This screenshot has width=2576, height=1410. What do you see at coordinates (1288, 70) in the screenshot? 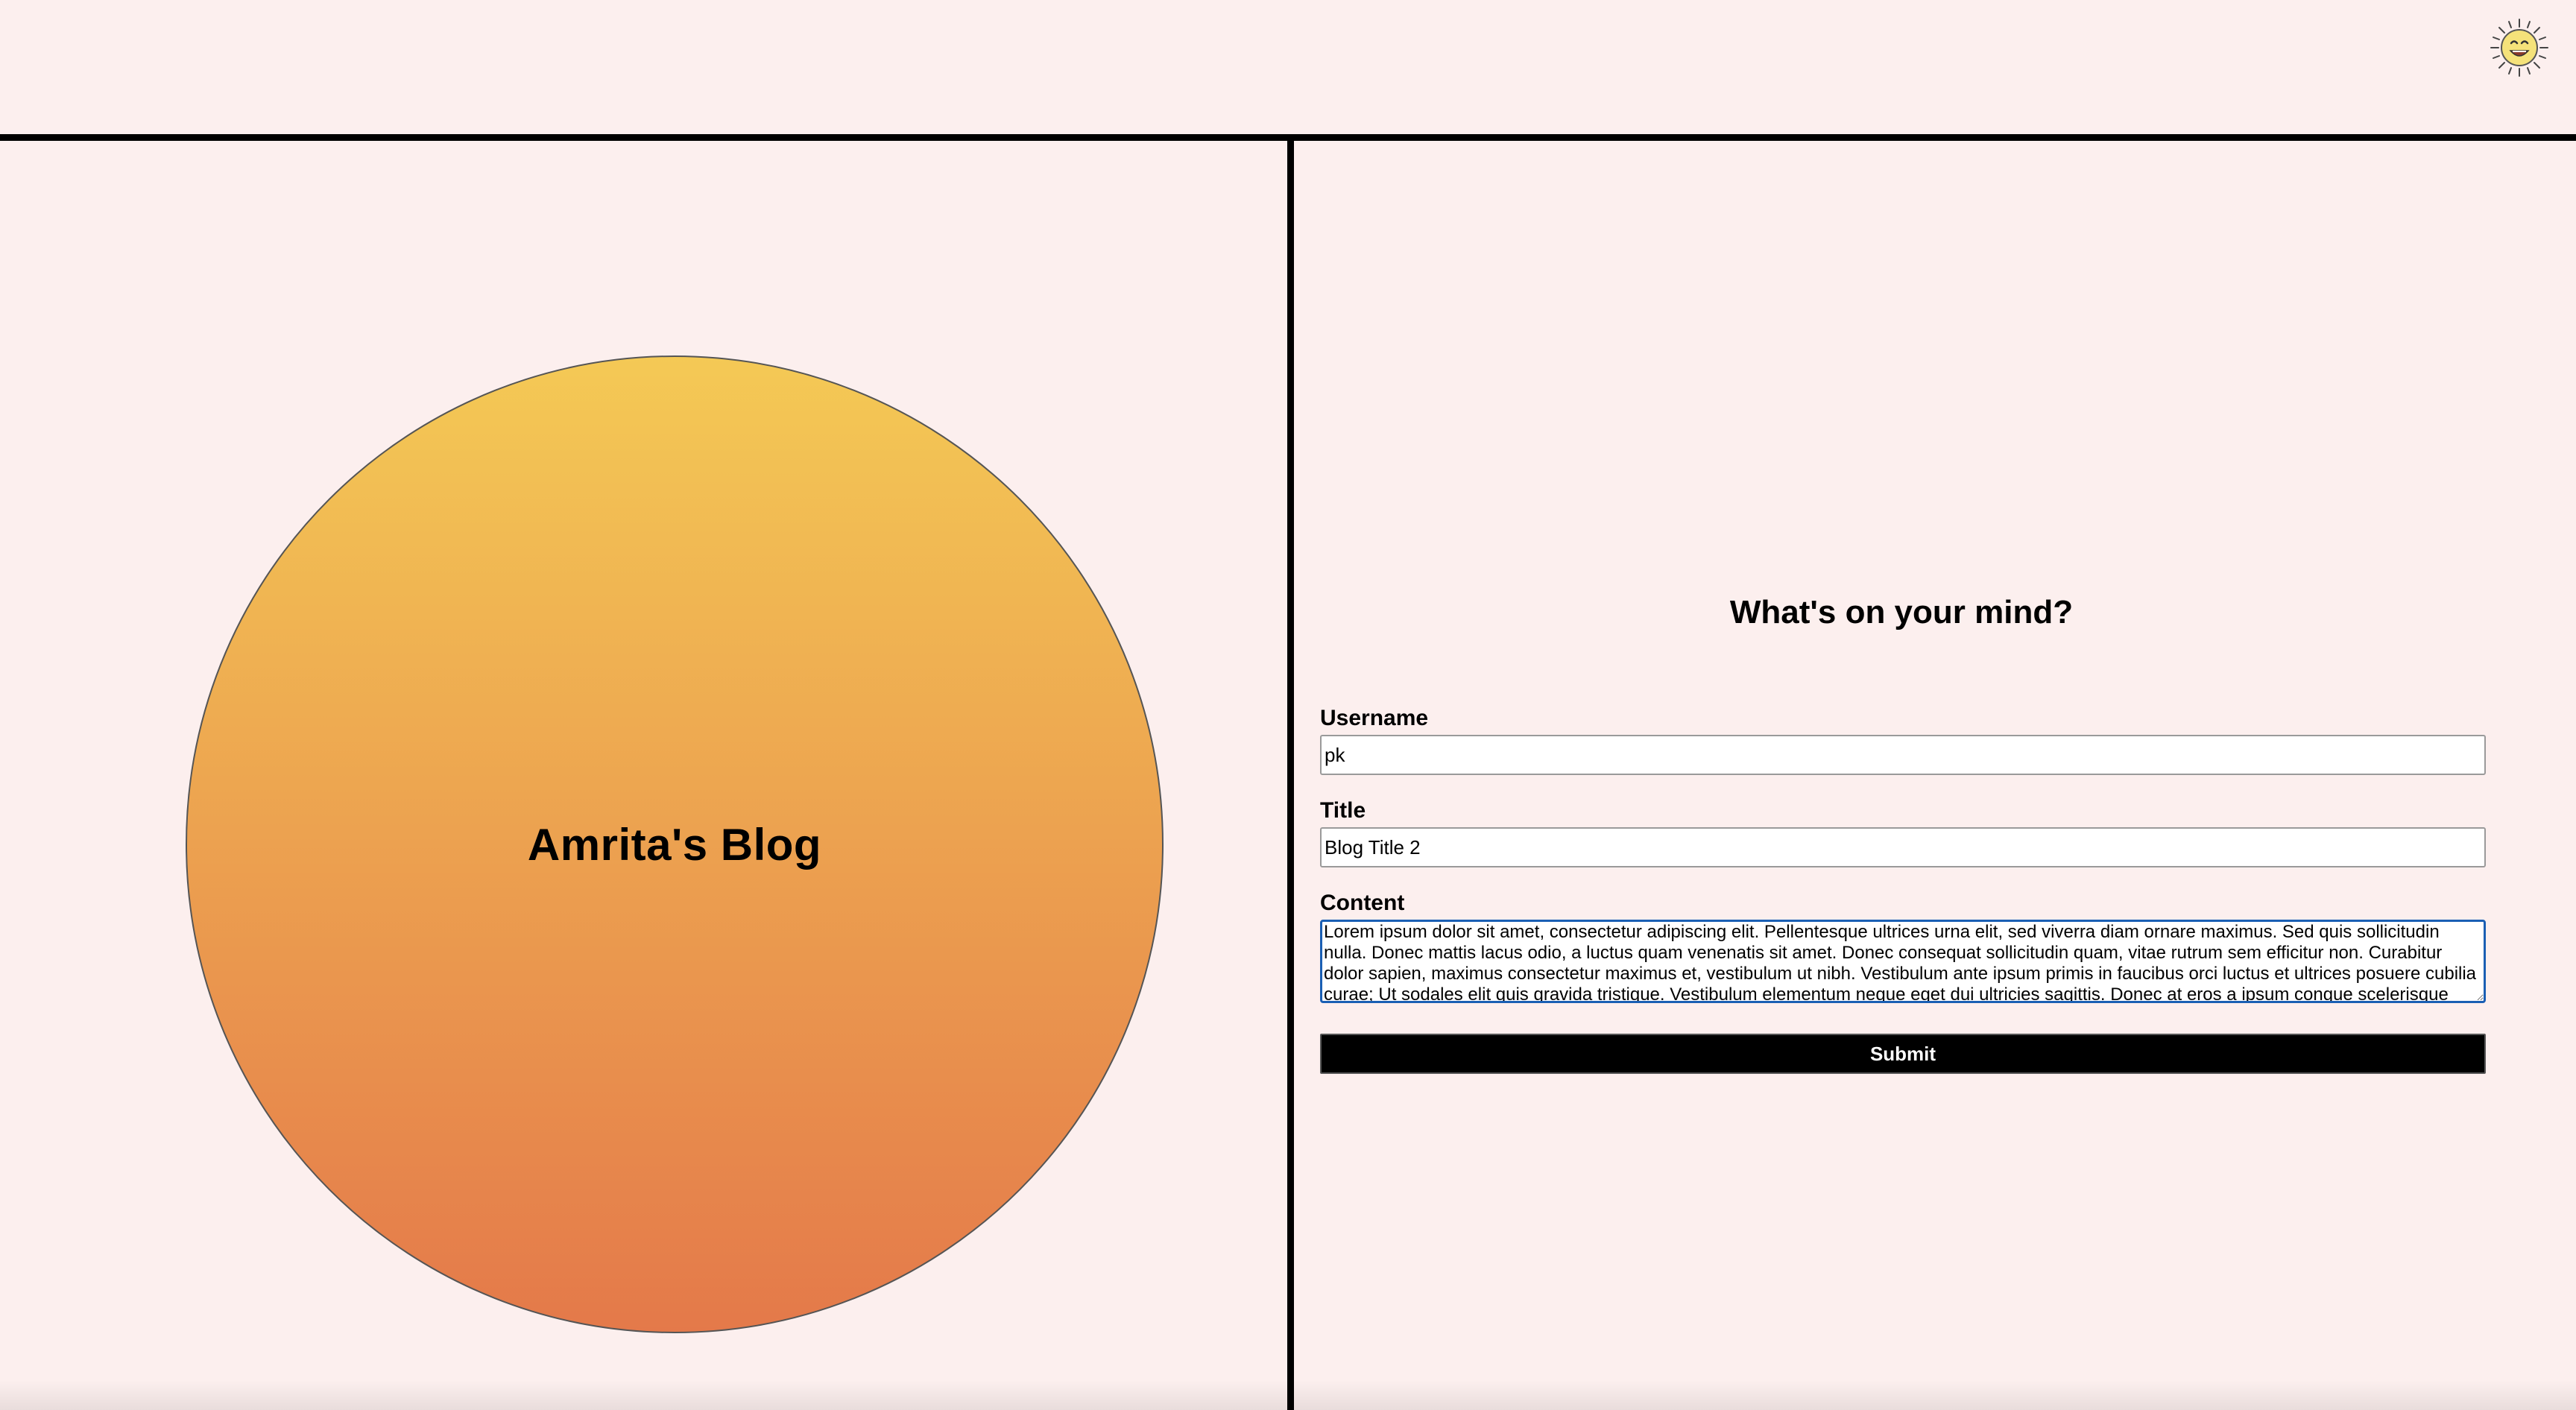
I see `site-header` at bounding box center [1288, 70].